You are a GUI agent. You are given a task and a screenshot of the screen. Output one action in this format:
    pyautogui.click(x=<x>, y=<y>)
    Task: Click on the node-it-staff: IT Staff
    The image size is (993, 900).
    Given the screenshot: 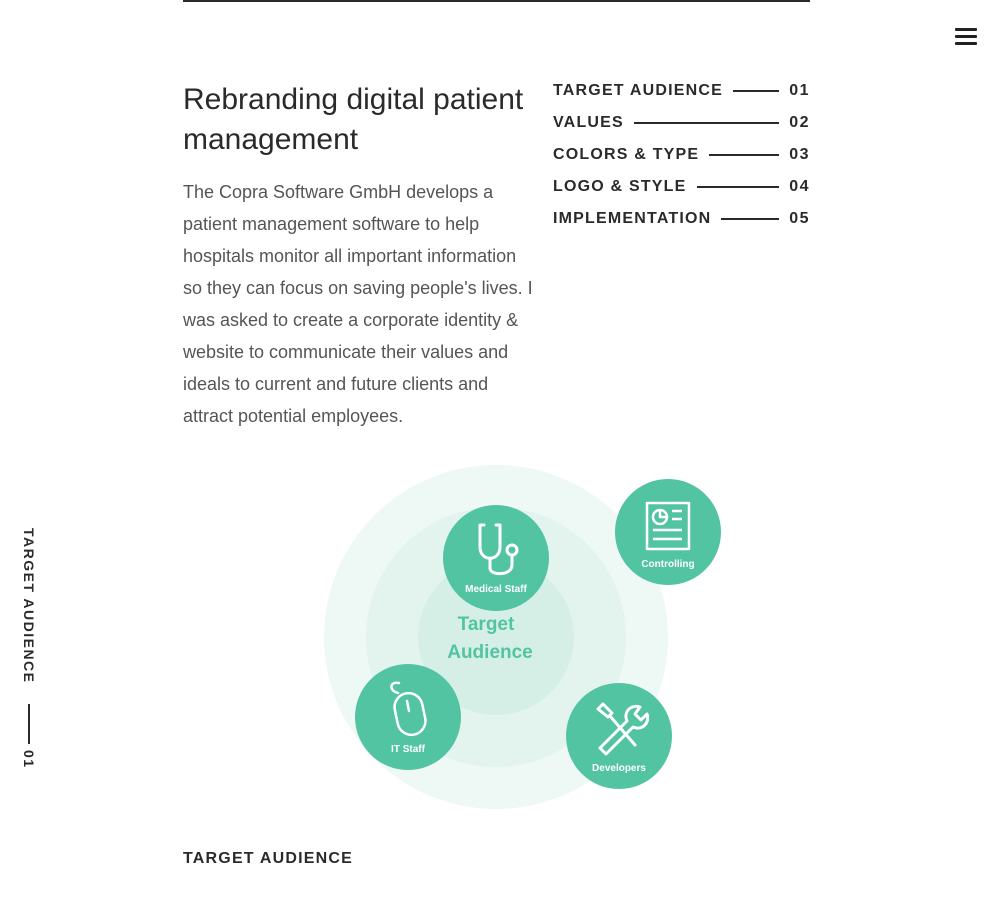 What is the action you would take?
    pyautogui.click(x=408, y=717)
    